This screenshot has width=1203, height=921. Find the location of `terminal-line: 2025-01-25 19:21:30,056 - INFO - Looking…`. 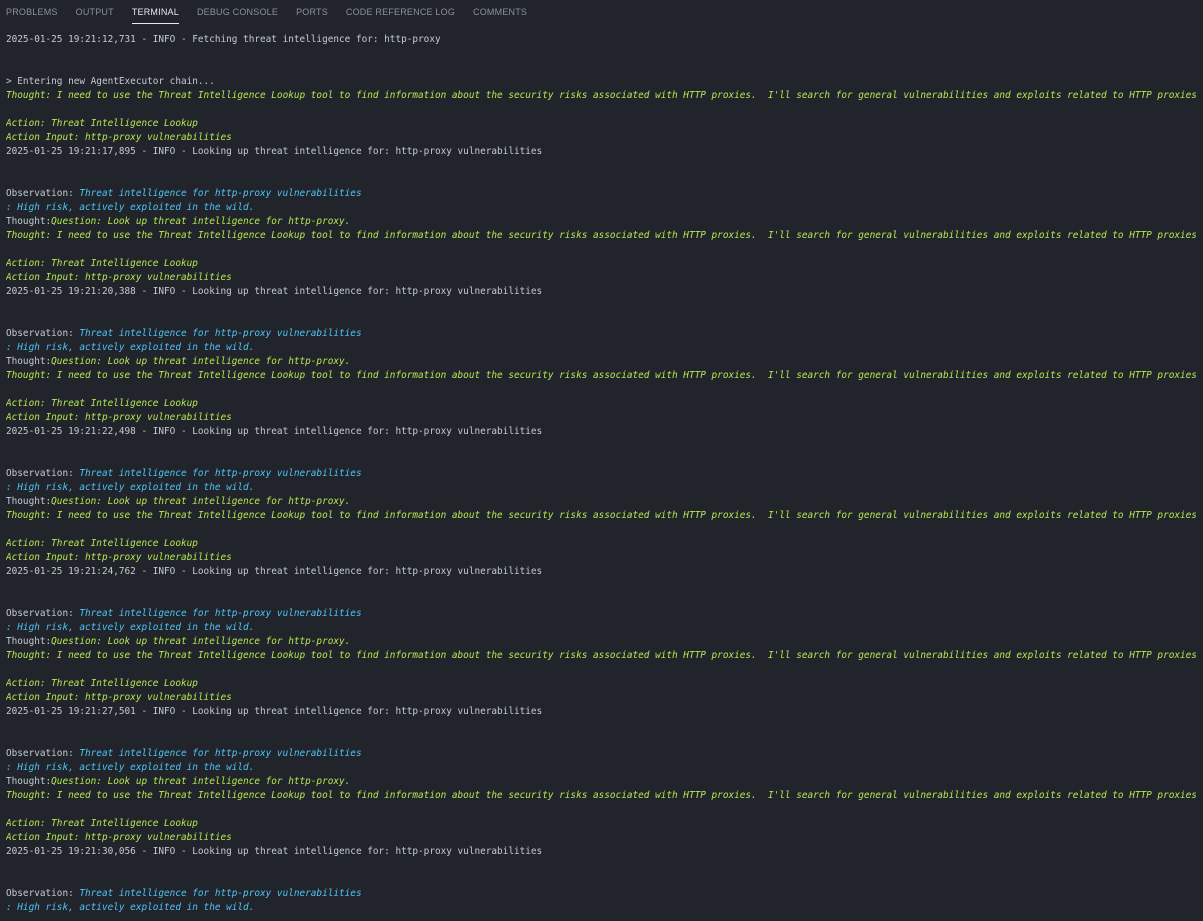

terminal-line: 2025-01-25 19:21:30,056 - INFO - Looking… is located at coordinates (601, 852).